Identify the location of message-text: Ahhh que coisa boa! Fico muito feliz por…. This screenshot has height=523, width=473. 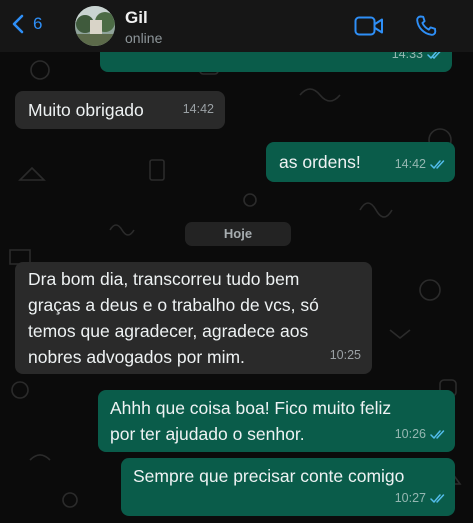
(251, 421).